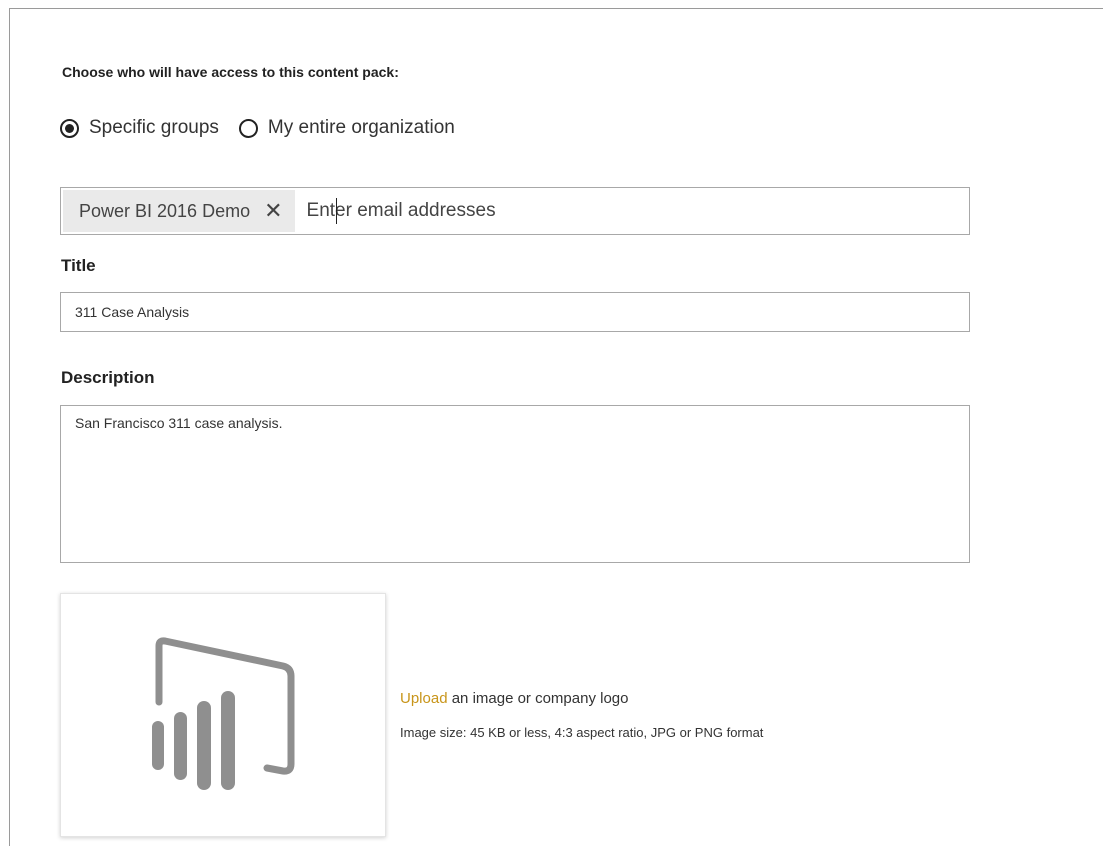 The width and height of the screenshot is (1103, 846). I want to click on upload-text: an image or company logo, so click(538, 698).